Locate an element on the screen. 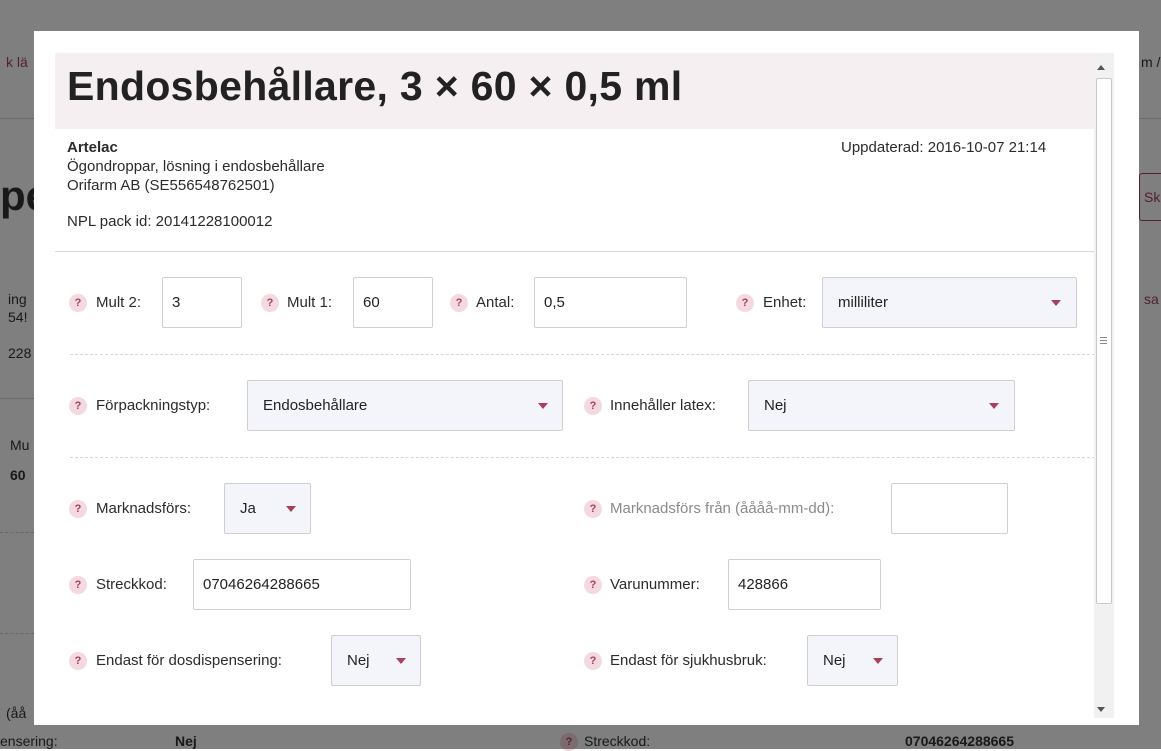 The image size is (1161, 751). header-divider is located at coordinates (575, 251).